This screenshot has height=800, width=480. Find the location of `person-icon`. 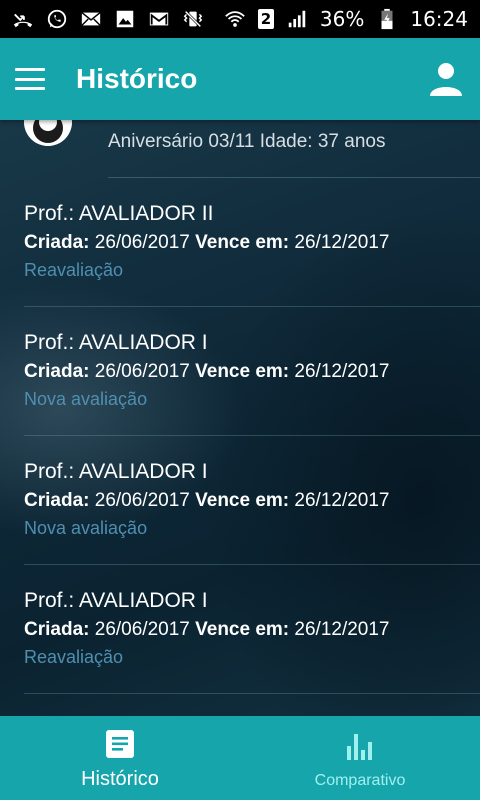

person-icon is located at coordinates (446, 79).